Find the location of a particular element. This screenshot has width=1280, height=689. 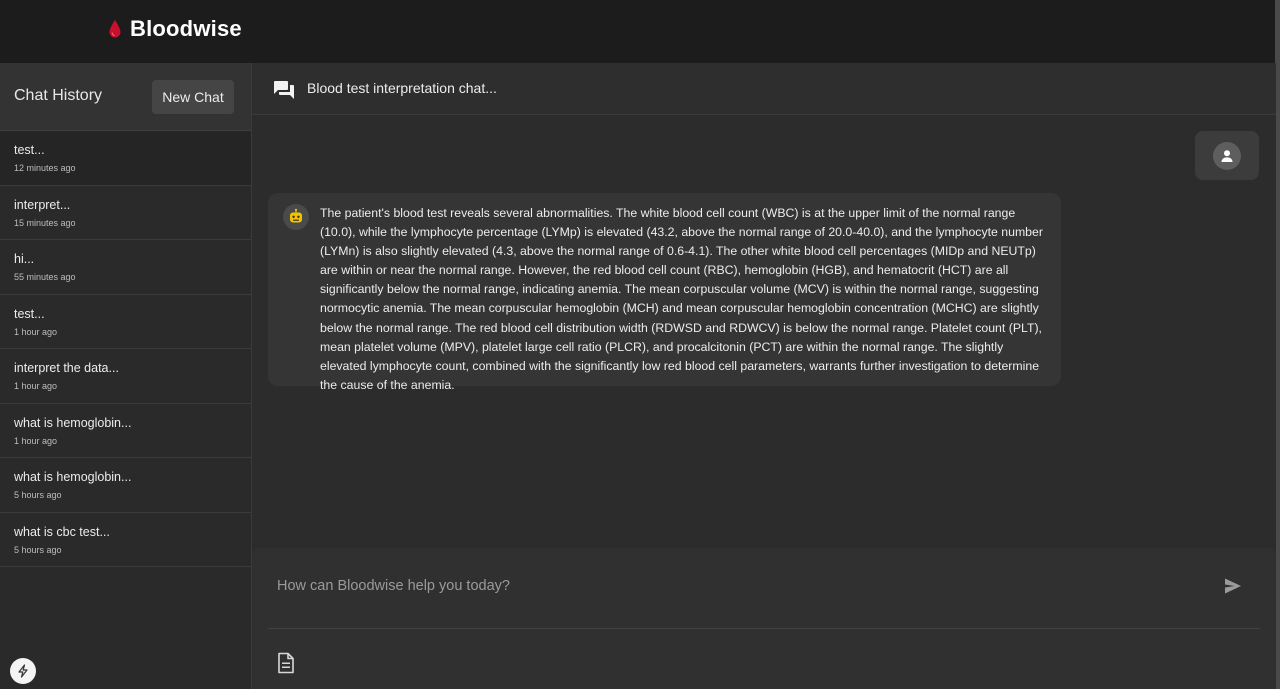

assistant-avatar is located at coordinates (296, 217).